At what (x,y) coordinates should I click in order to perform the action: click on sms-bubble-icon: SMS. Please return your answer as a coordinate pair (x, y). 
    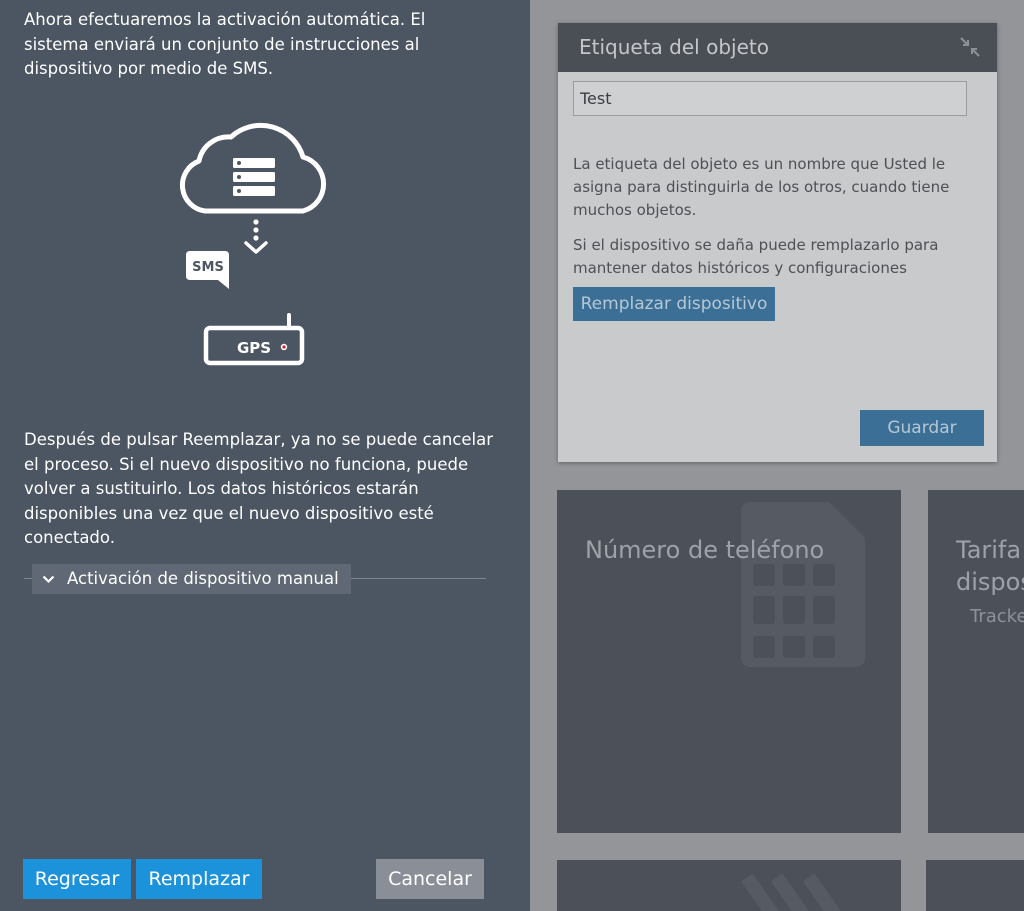
    Looking at the image, I should click on (207, 270).